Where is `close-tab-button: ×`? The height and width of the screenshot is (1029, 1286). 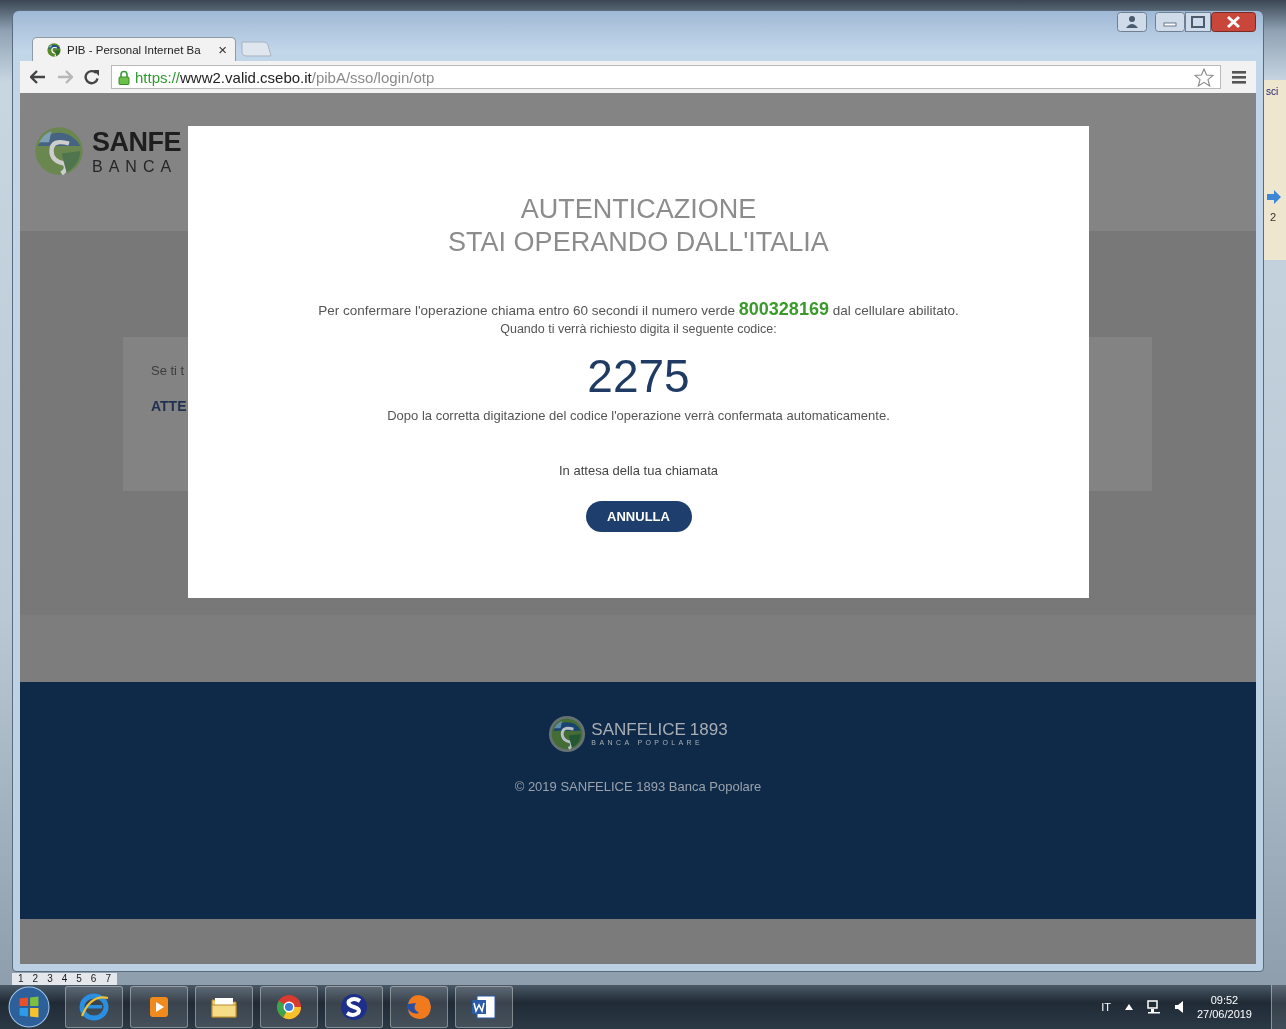 close-tab-button: × is located at coordinates (222, 49).